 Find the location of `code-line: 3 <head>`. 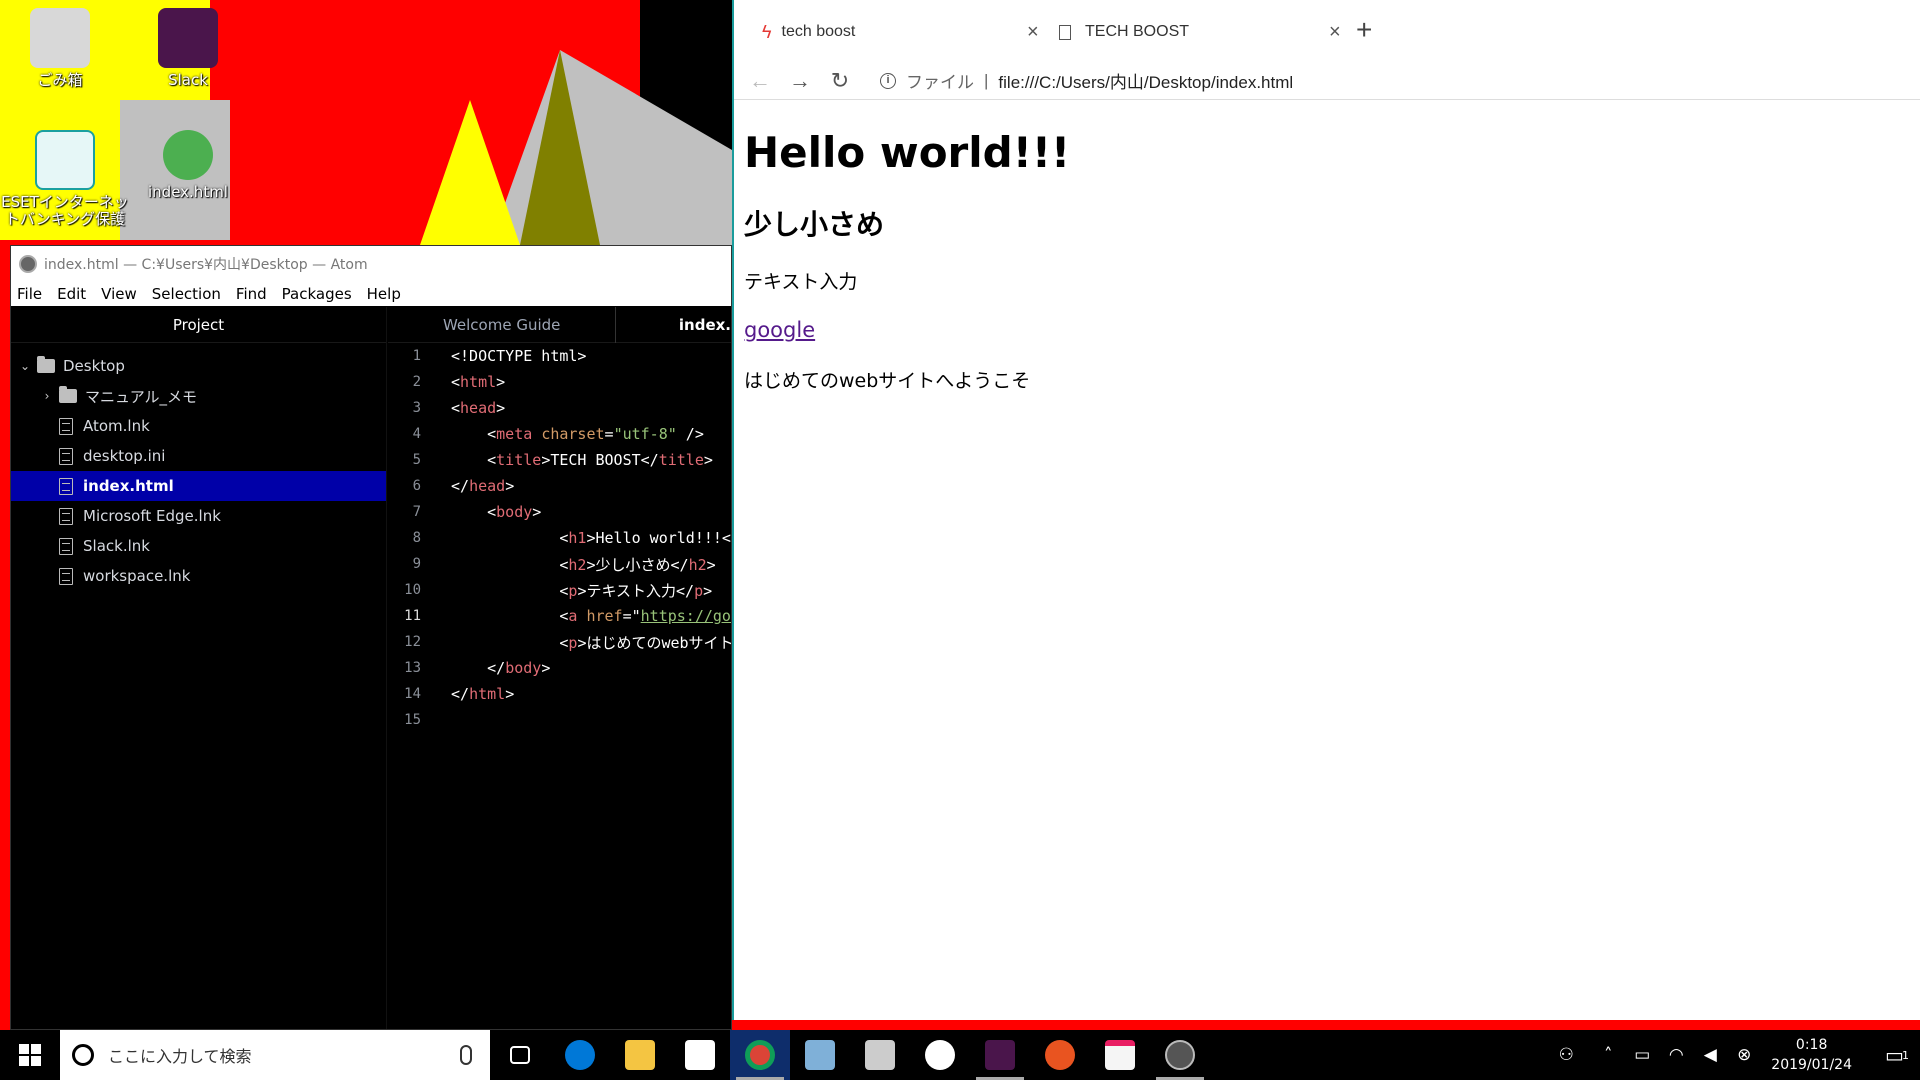

code-line: 3 <head> is located at coordinates (559, 408).